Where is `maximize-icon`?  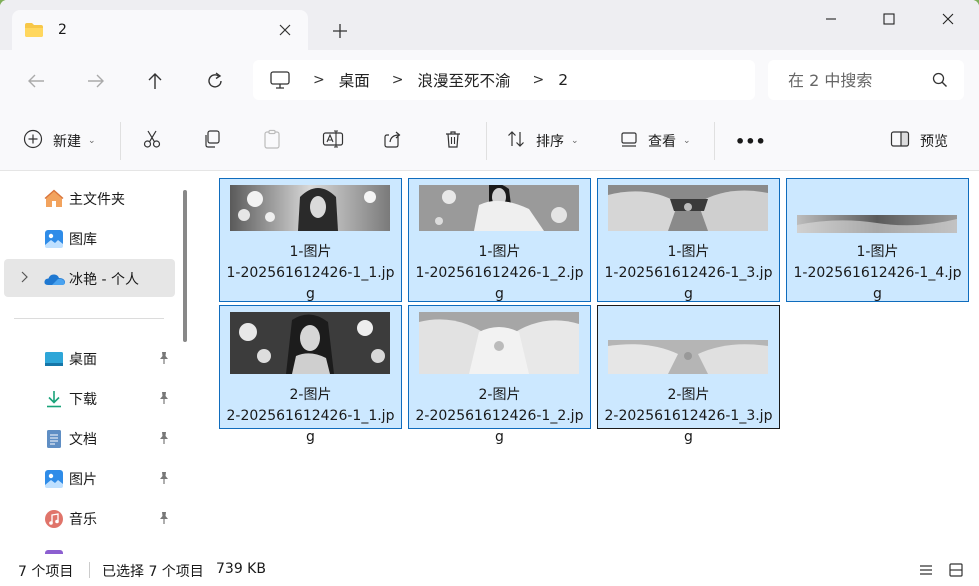 maximize-icon is located at coordinates (889, 19).